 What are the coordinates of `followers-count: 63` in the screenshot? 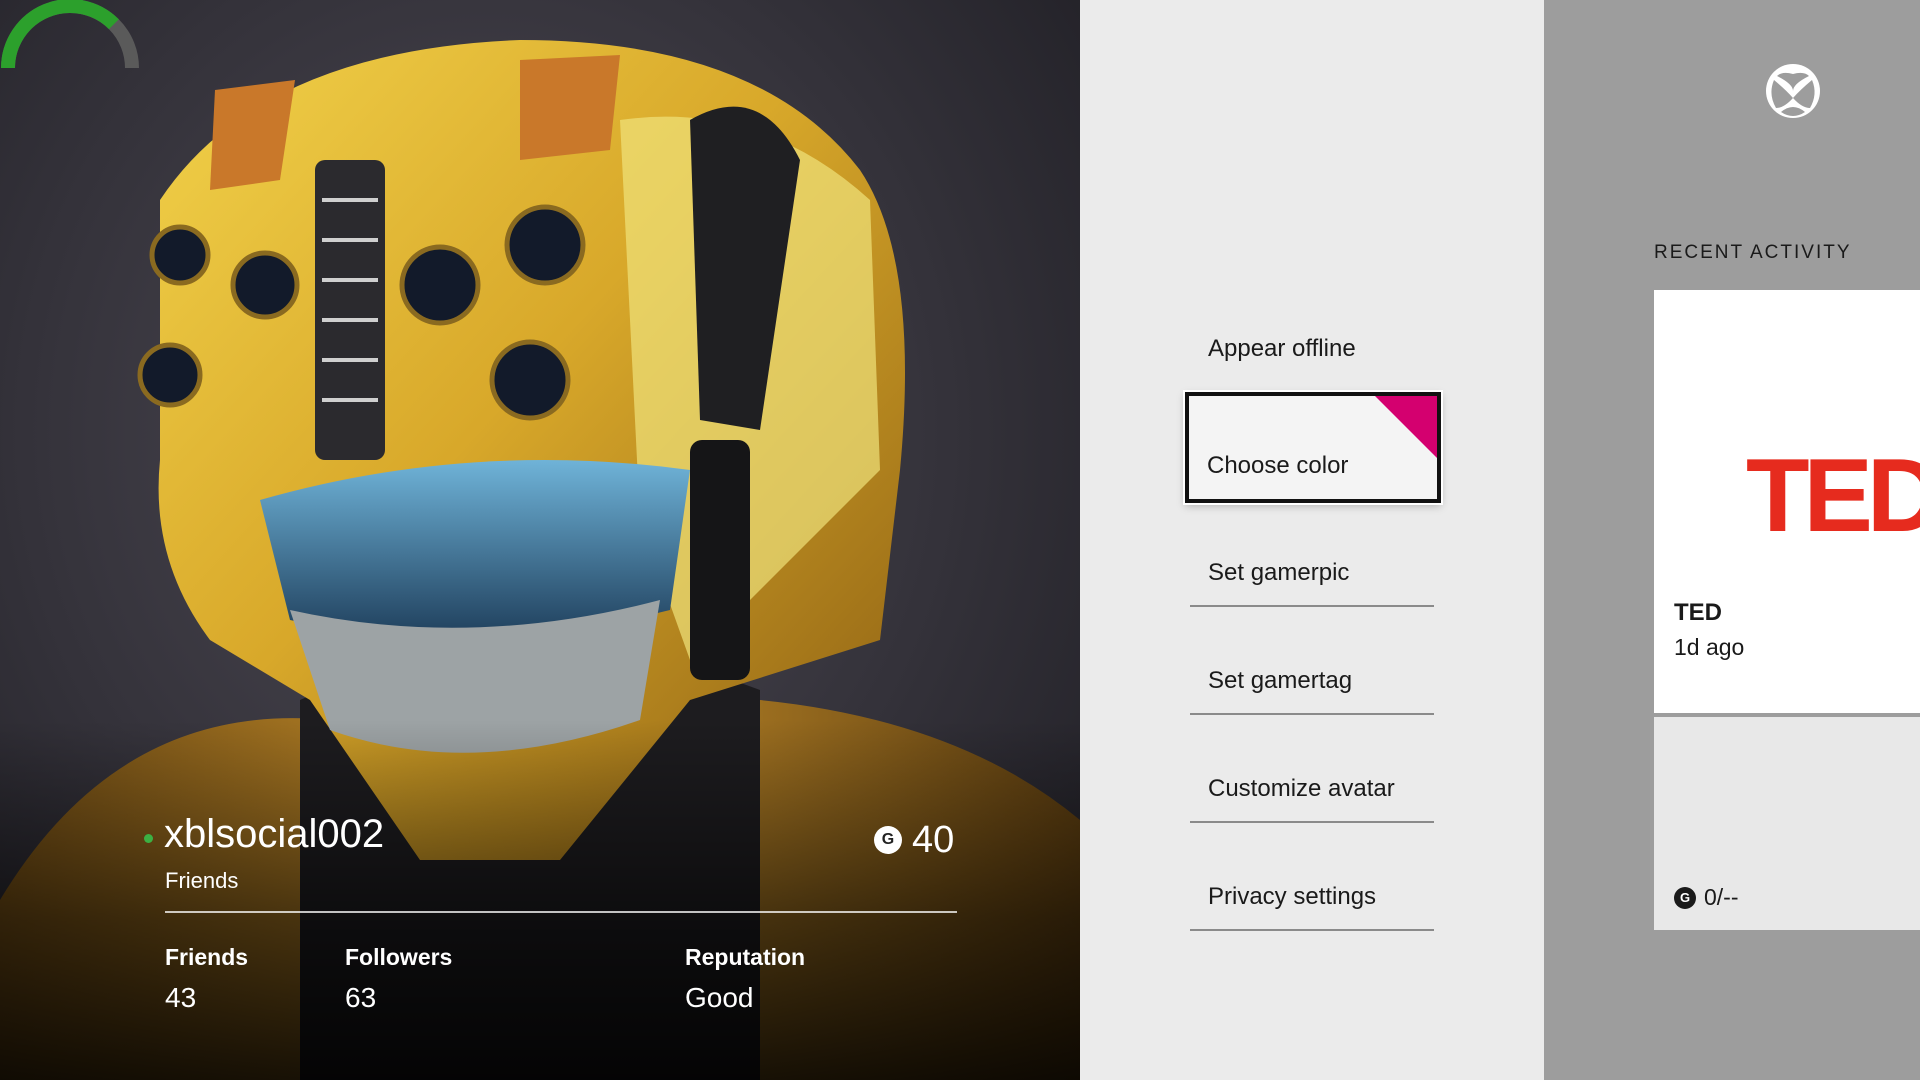 It's located at (361, 997).